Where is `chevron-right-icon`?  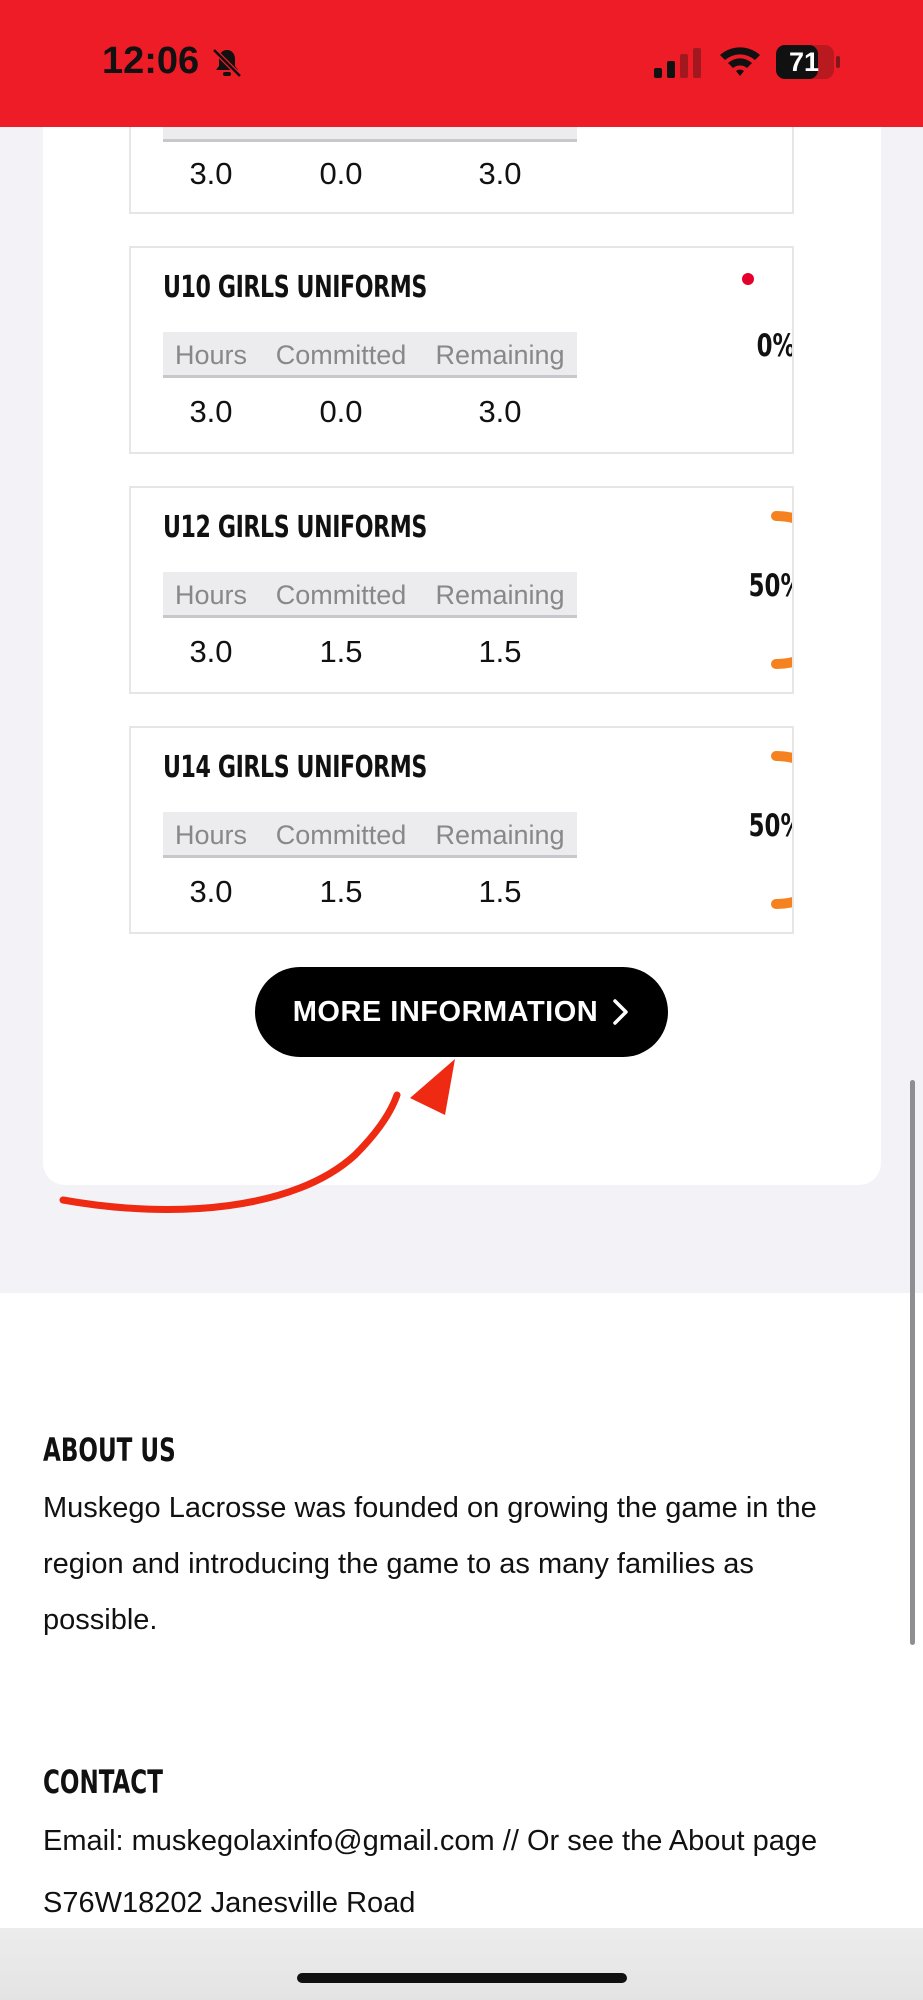
chevron-right-icon is located at coordinates (620, 1012).